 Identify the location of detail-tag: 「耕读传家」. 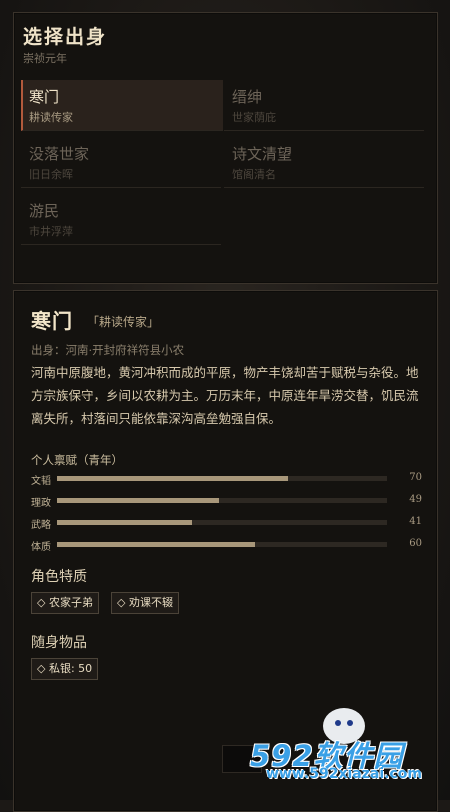
(123, 322).